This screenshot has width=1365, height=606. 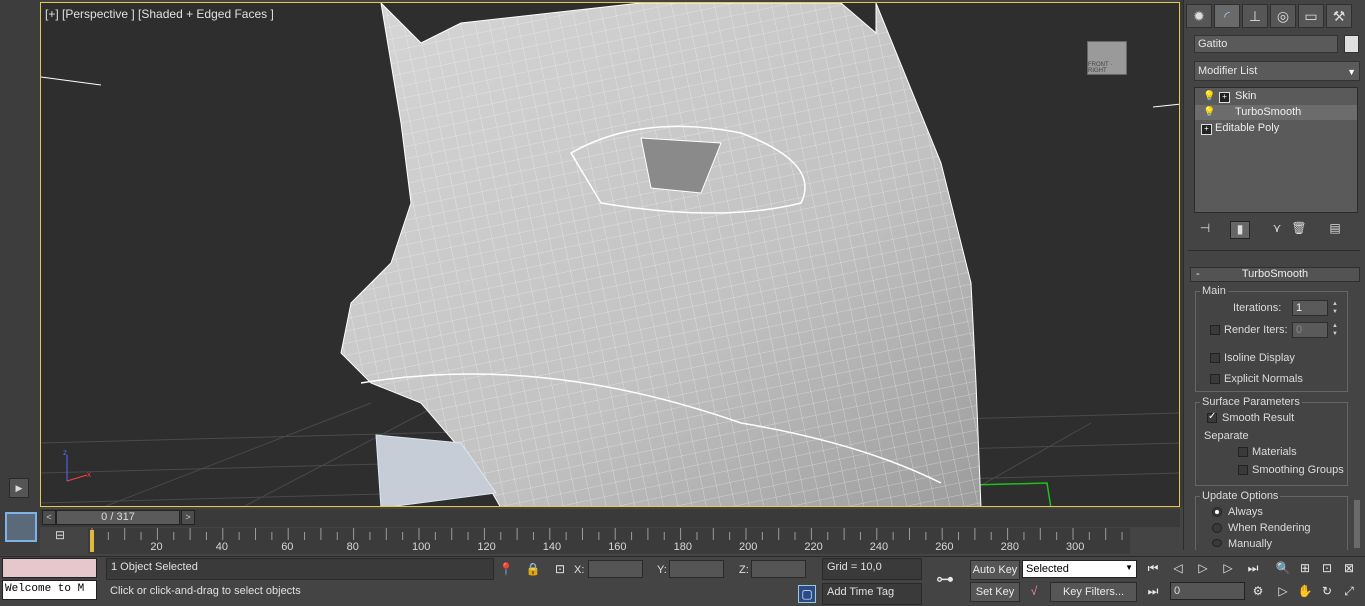 What do you see at coordinates (1199, 16) in the screenshot?
I see `create-tab-icon: ✹` at bounding box center [1199, 16].